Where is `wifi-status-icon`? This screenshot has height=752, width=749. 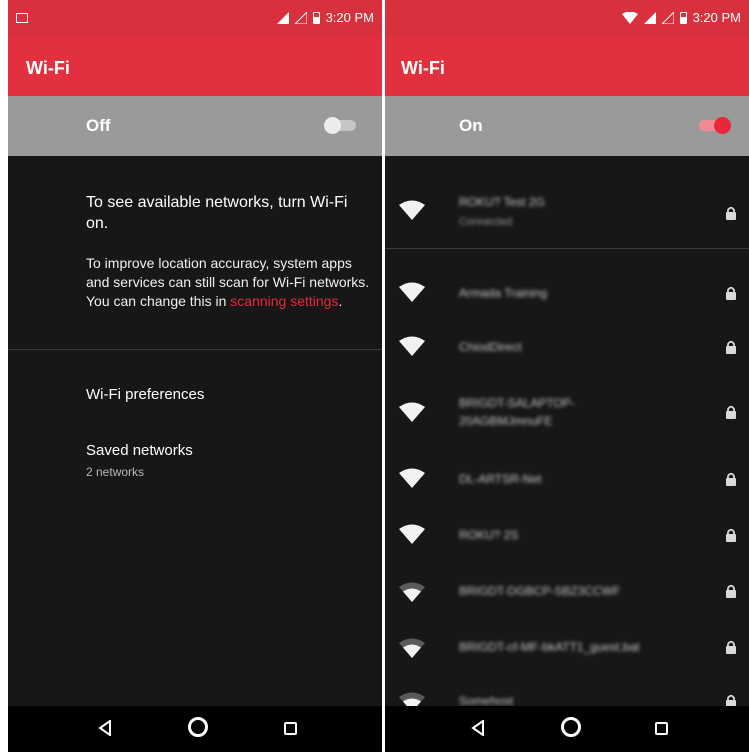 wifi-status-icon is located at coordinates (629, 17).